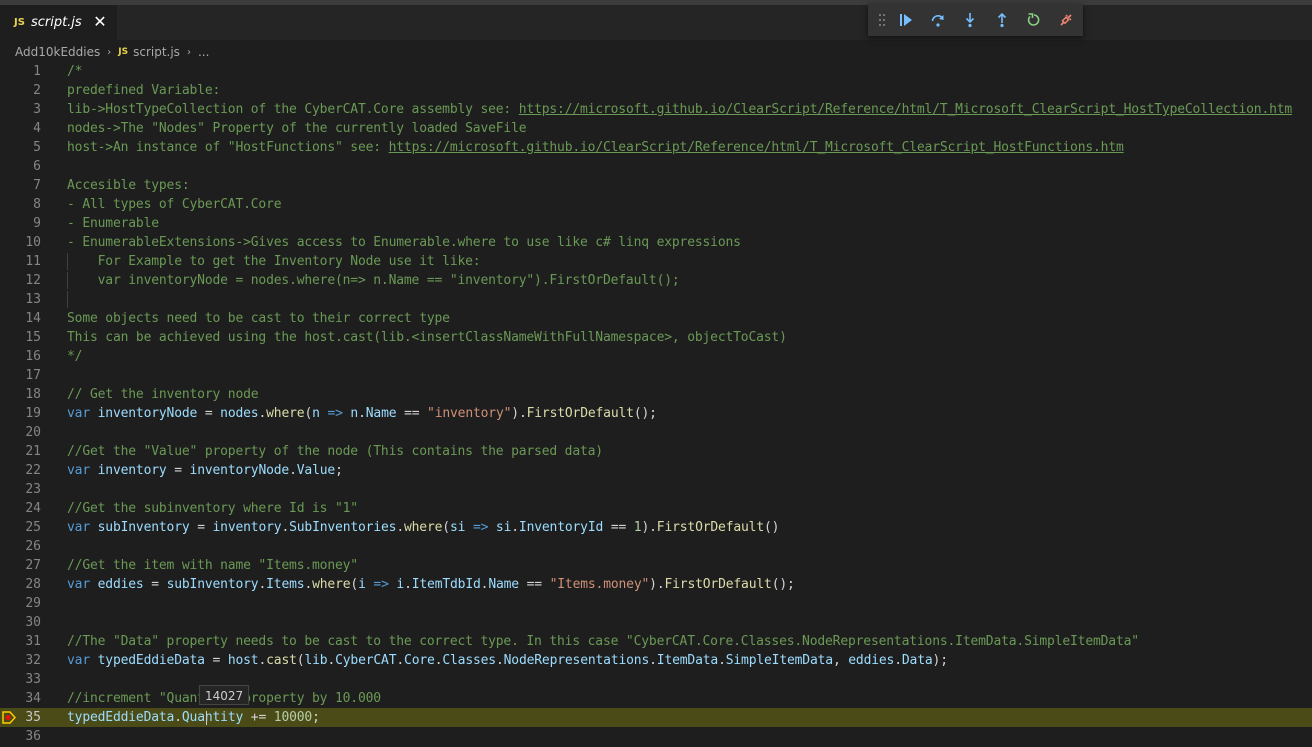 This screenshot has width=1312, height=747. I want to click on line-number: 9, so click(20, 223).